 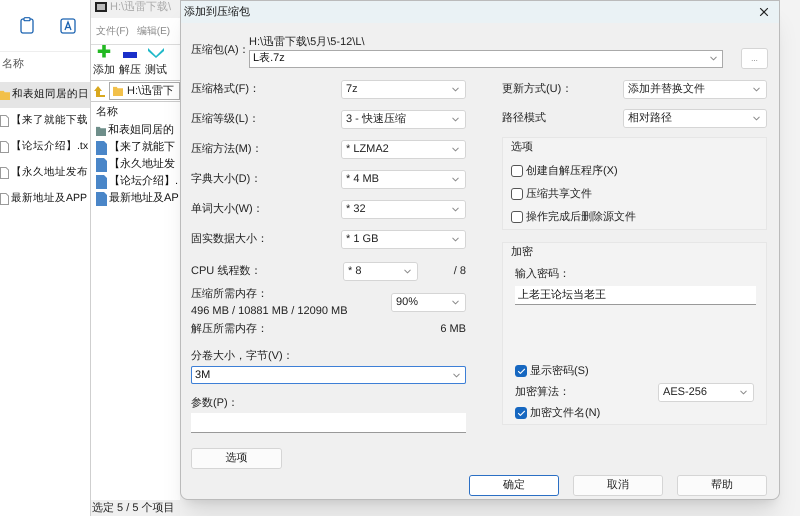 I want to click on archive-name-field: L表.7z, so click(x=486, y=59).